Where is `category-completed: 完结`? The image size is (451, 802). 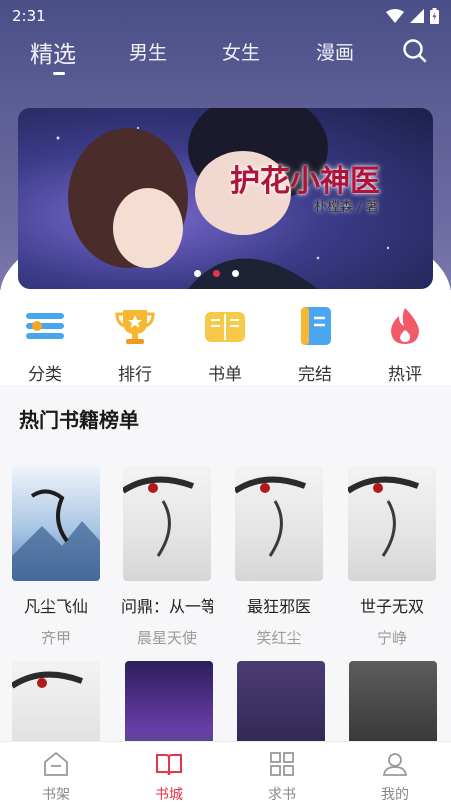 category-completed: 完结 is located at coordinates (315, 344).